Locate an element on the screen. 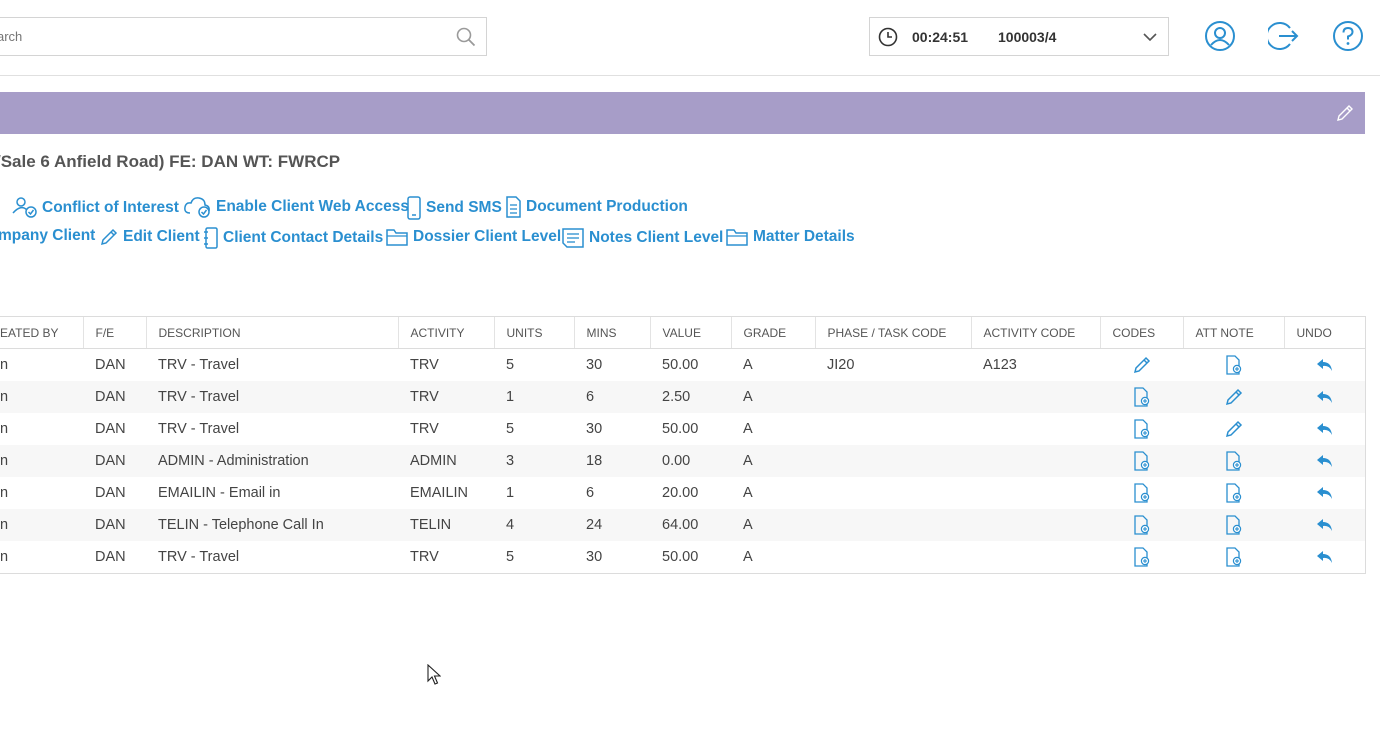 The image size is (1380, 756). enable-client-web-access-label: Enable Client Web Access is located at coordinates (312, 206).